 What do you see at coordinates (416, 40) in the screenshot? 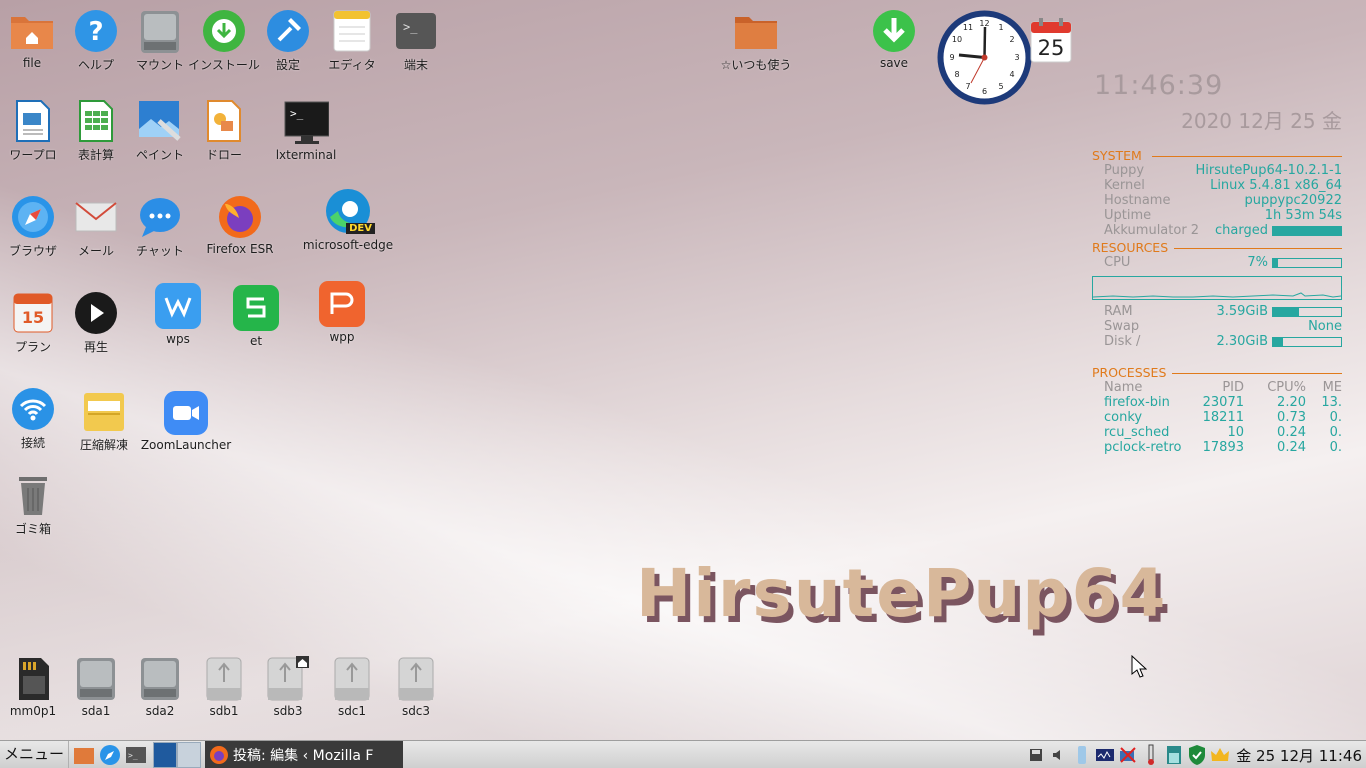
I see `desktop-icon-terminal: >_ 端末` at bounding box center [416, 40].